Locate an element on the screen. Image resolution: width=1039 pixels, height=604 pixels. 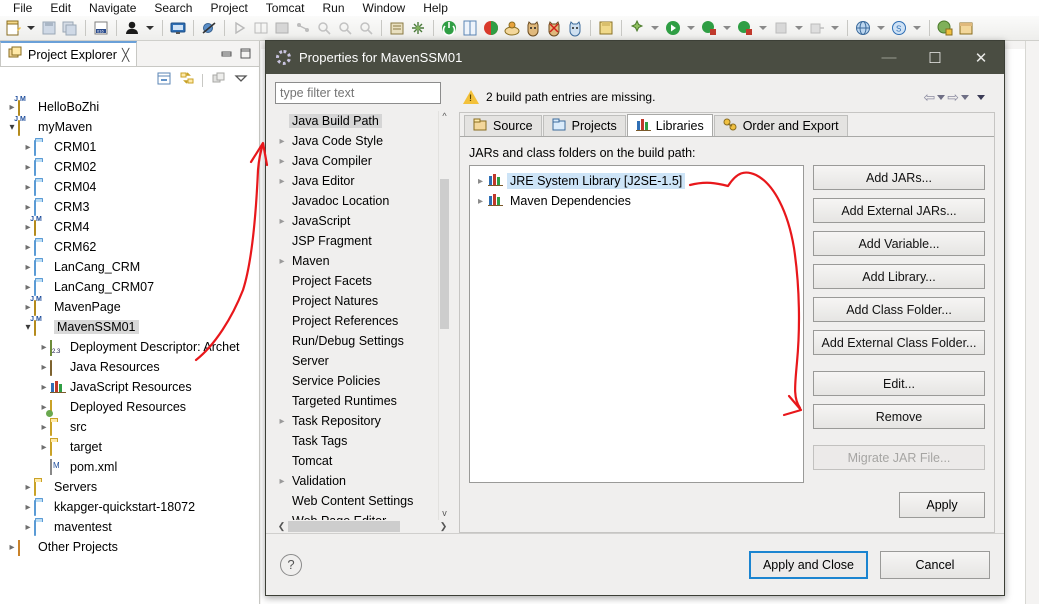
scroll-left-arrow-icon: ❮ is located at coordinates (281, 526).